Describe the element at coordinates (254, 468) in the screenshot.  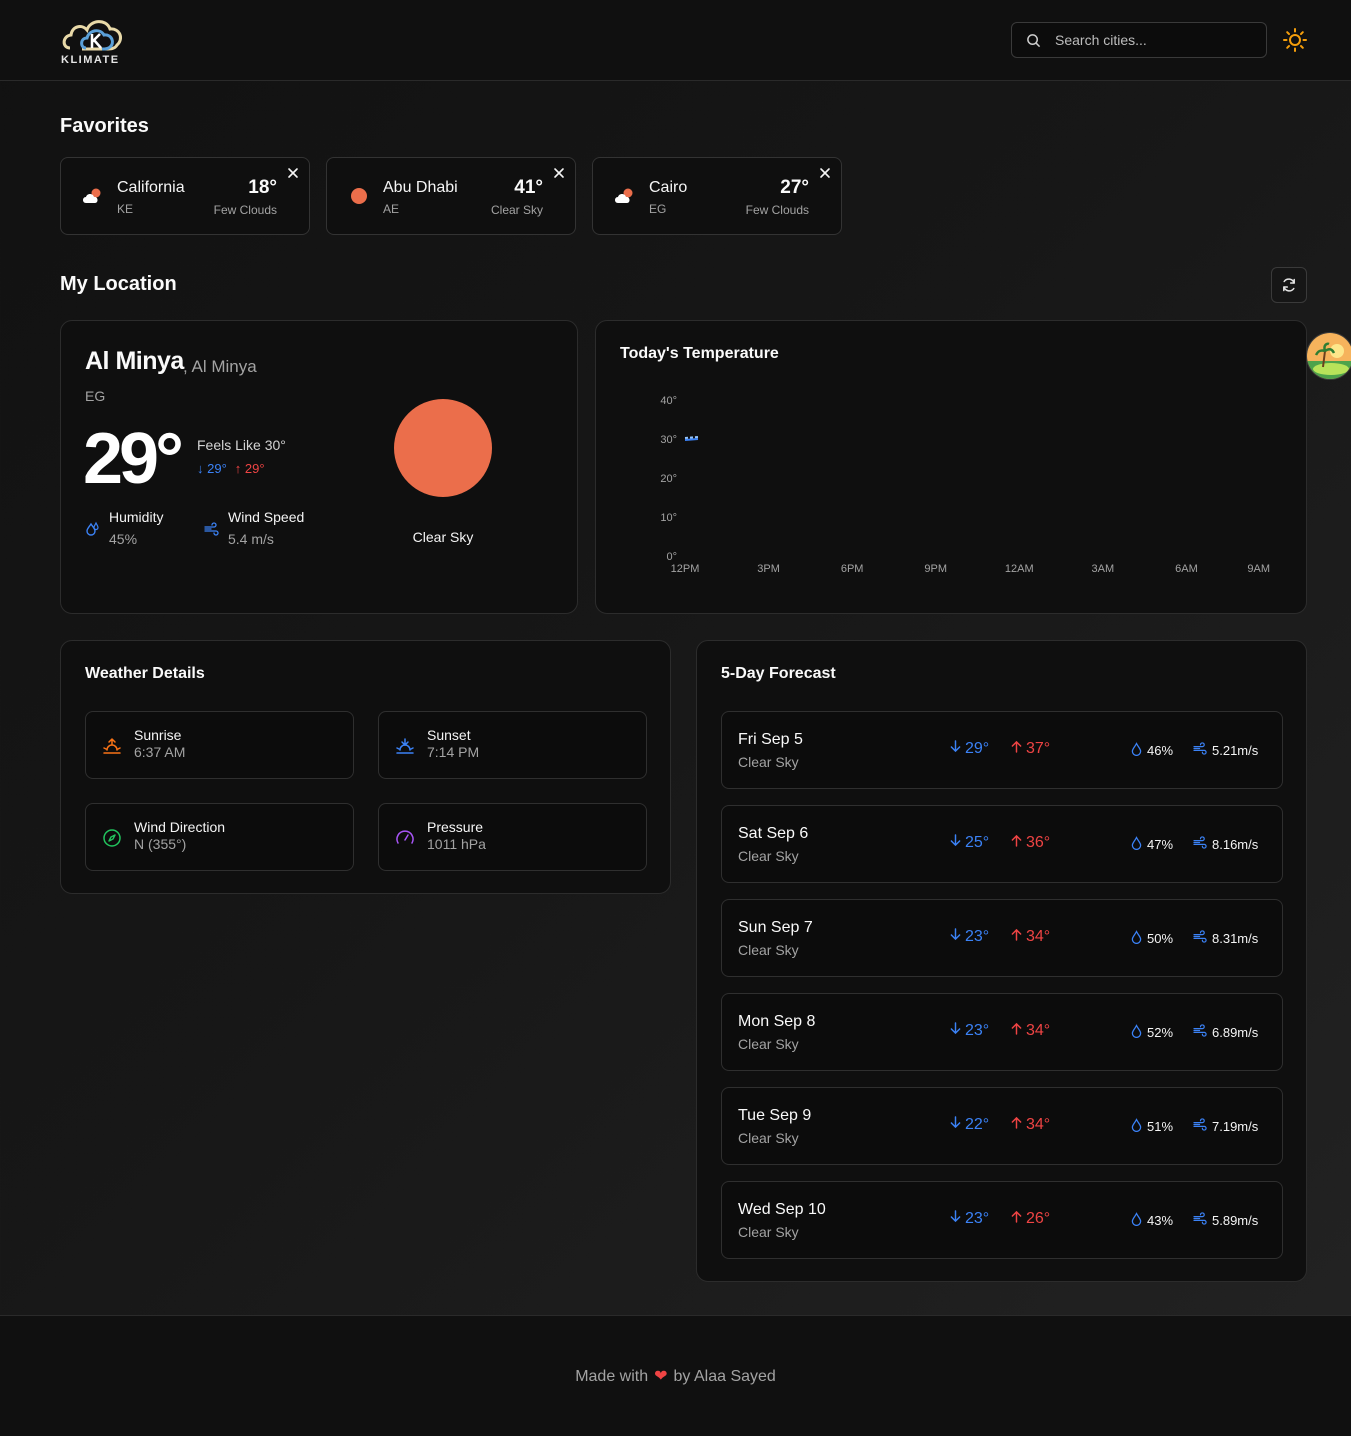
I see `max-temp-value: 29°` at that location.